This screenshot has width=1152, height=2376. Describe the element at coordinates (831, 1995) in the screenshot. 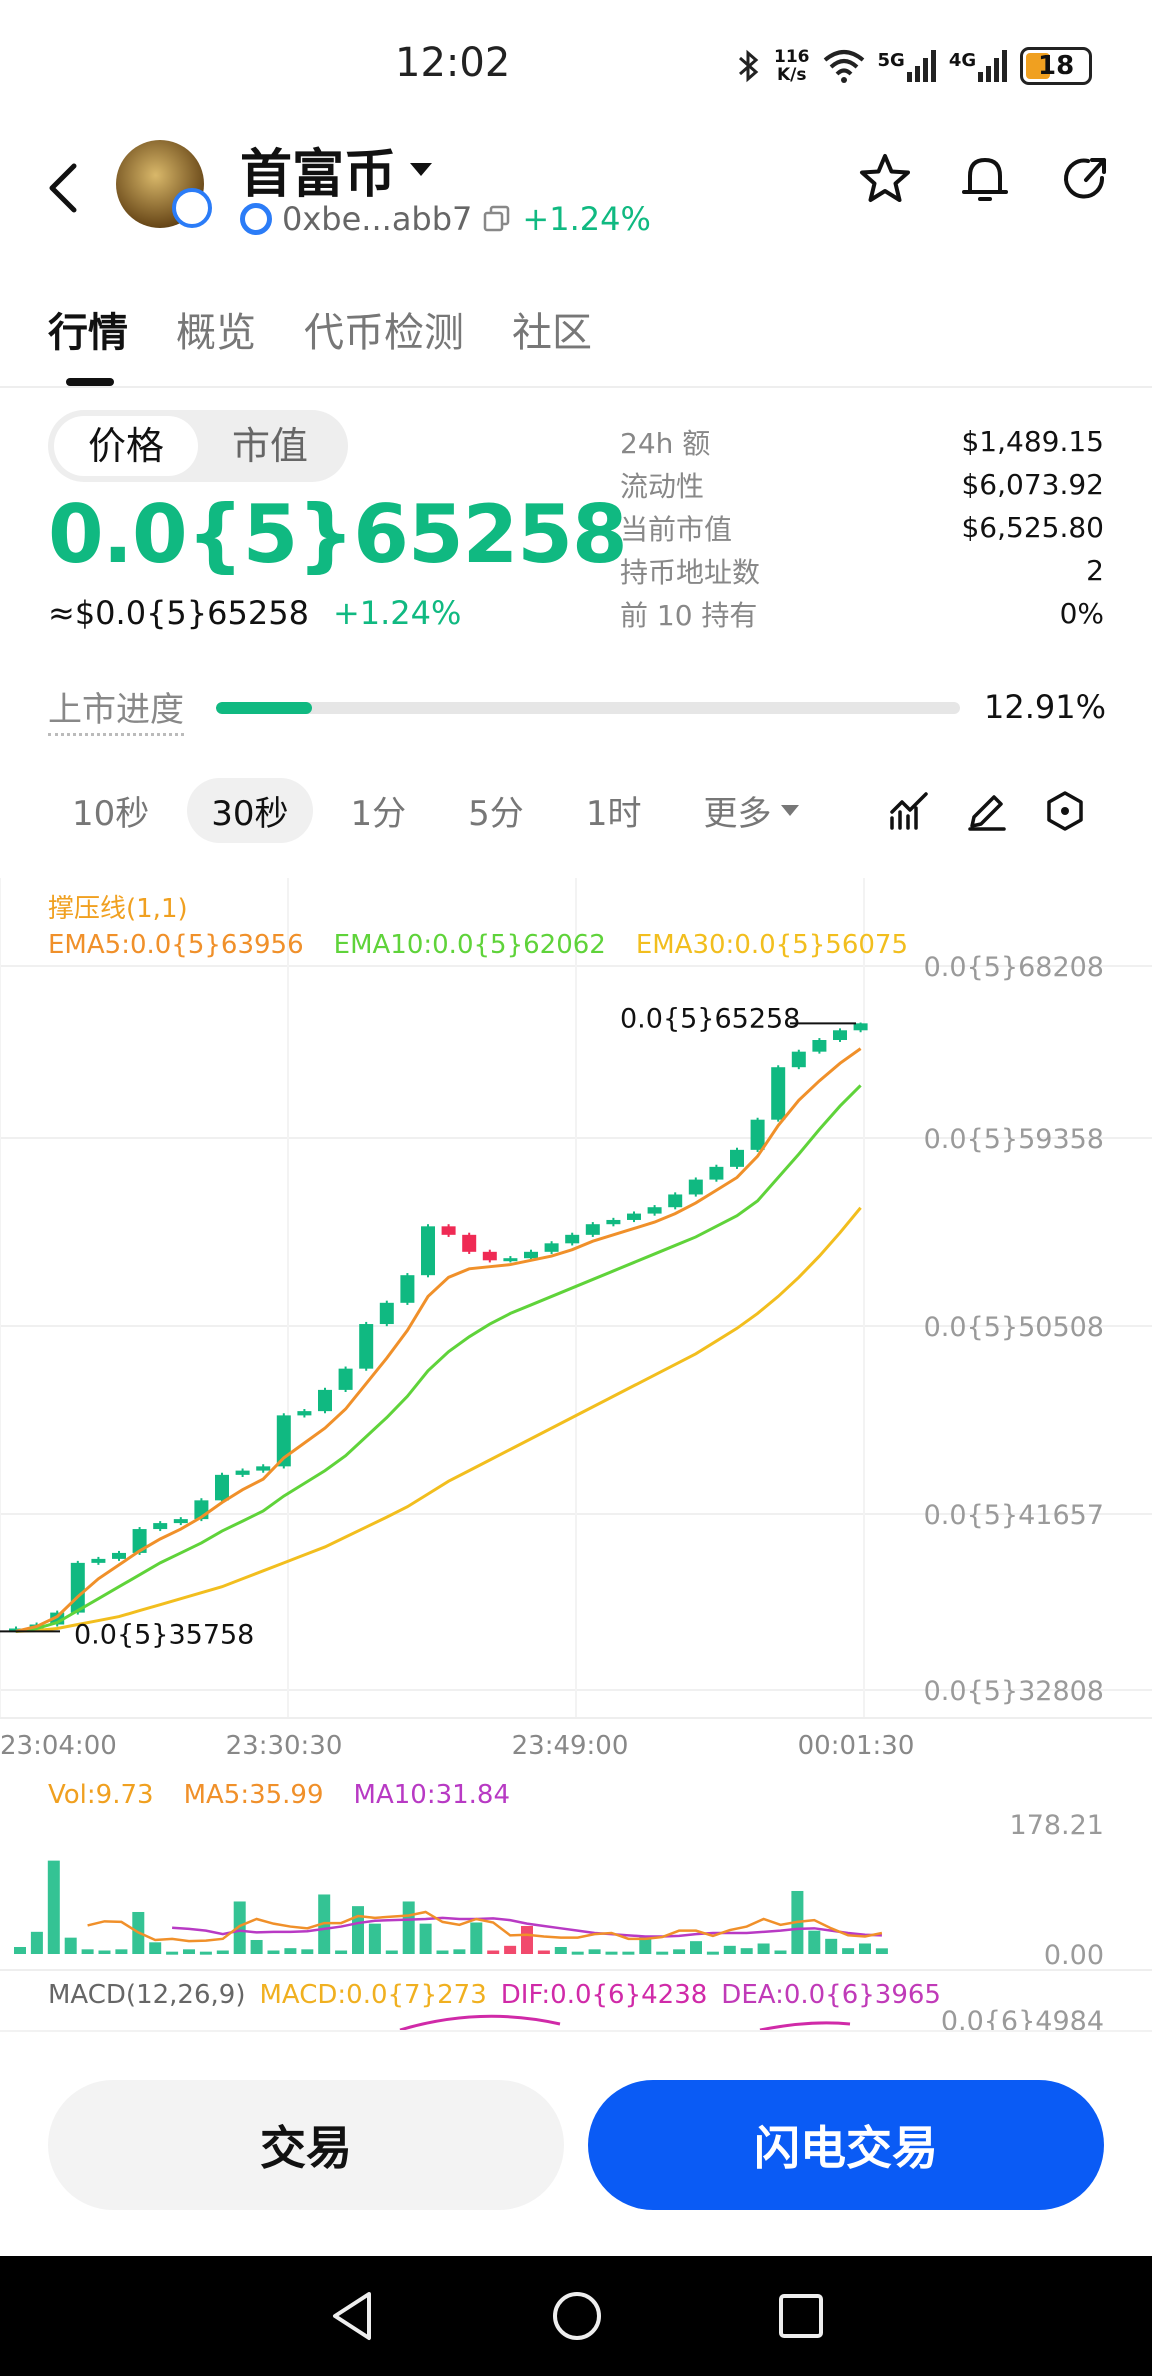

I see `dea-value: DEA:0.0{6}3965` at that location.